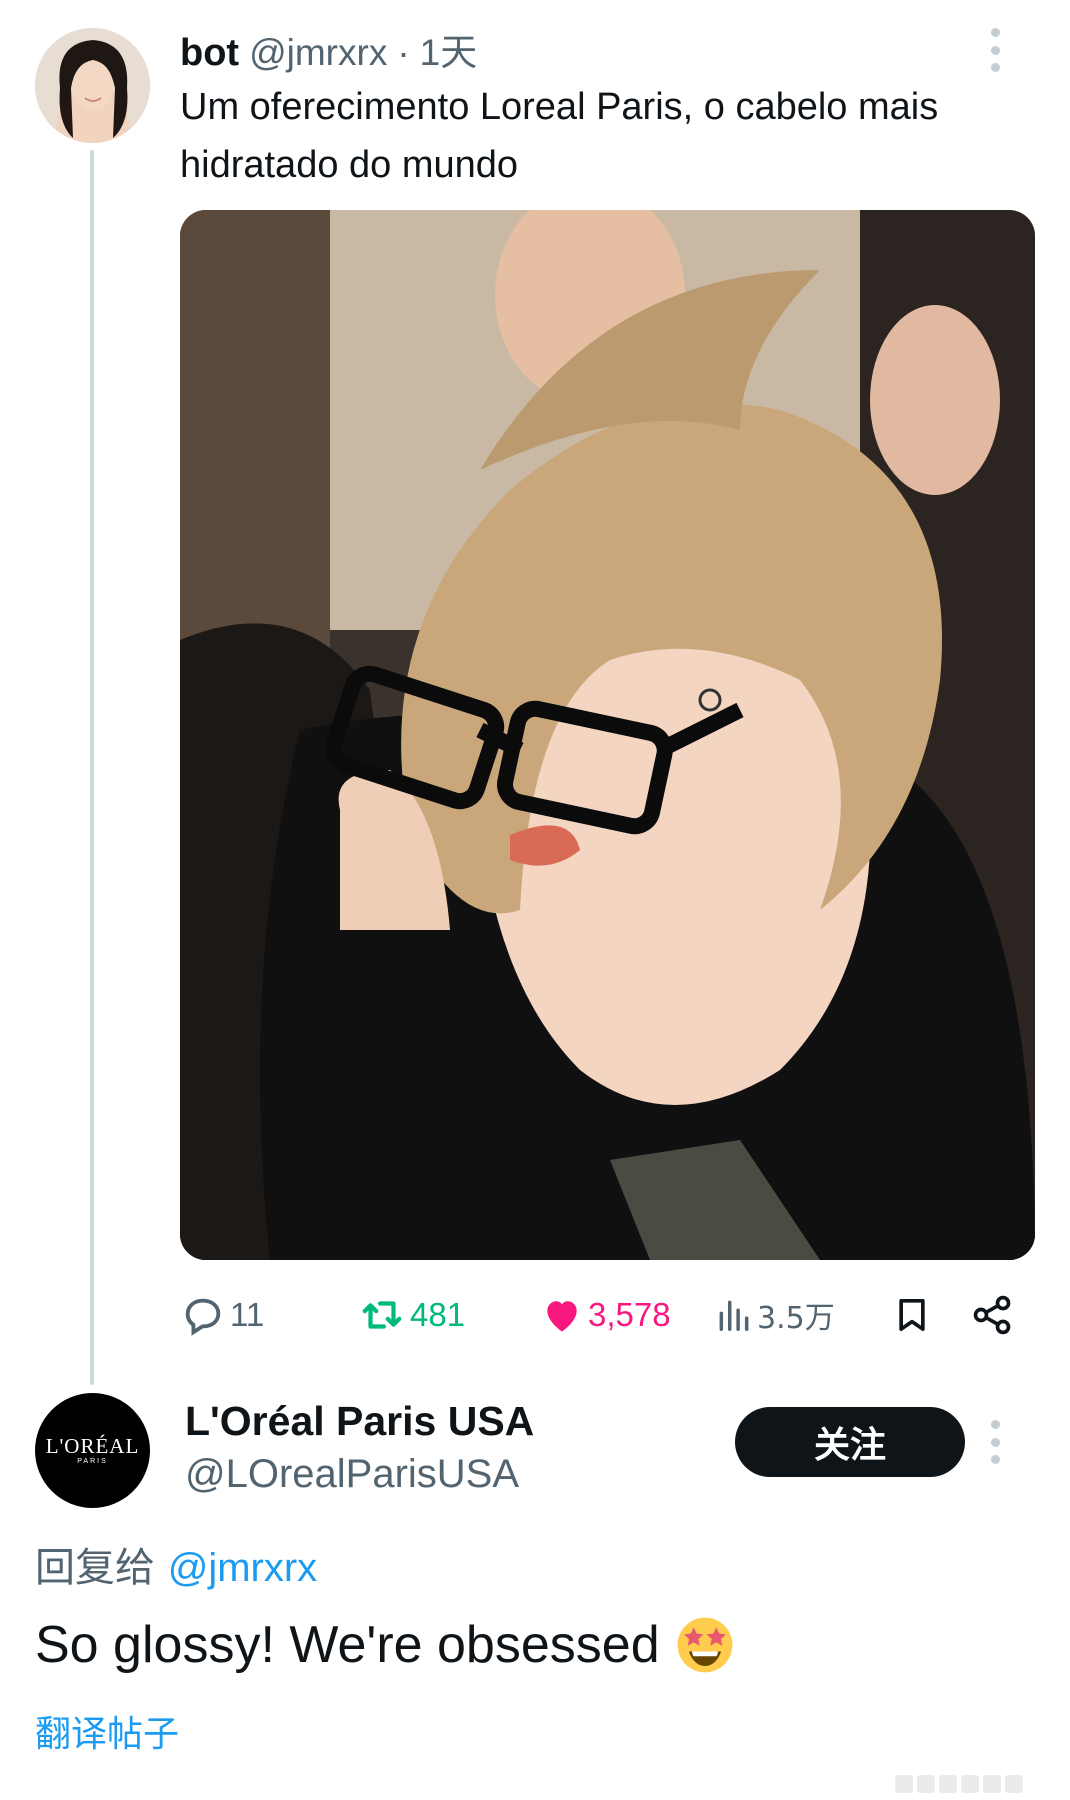 The height and width of the screenshot is (1800, 1070). I want to click on share-icon, so click(992, 1315).